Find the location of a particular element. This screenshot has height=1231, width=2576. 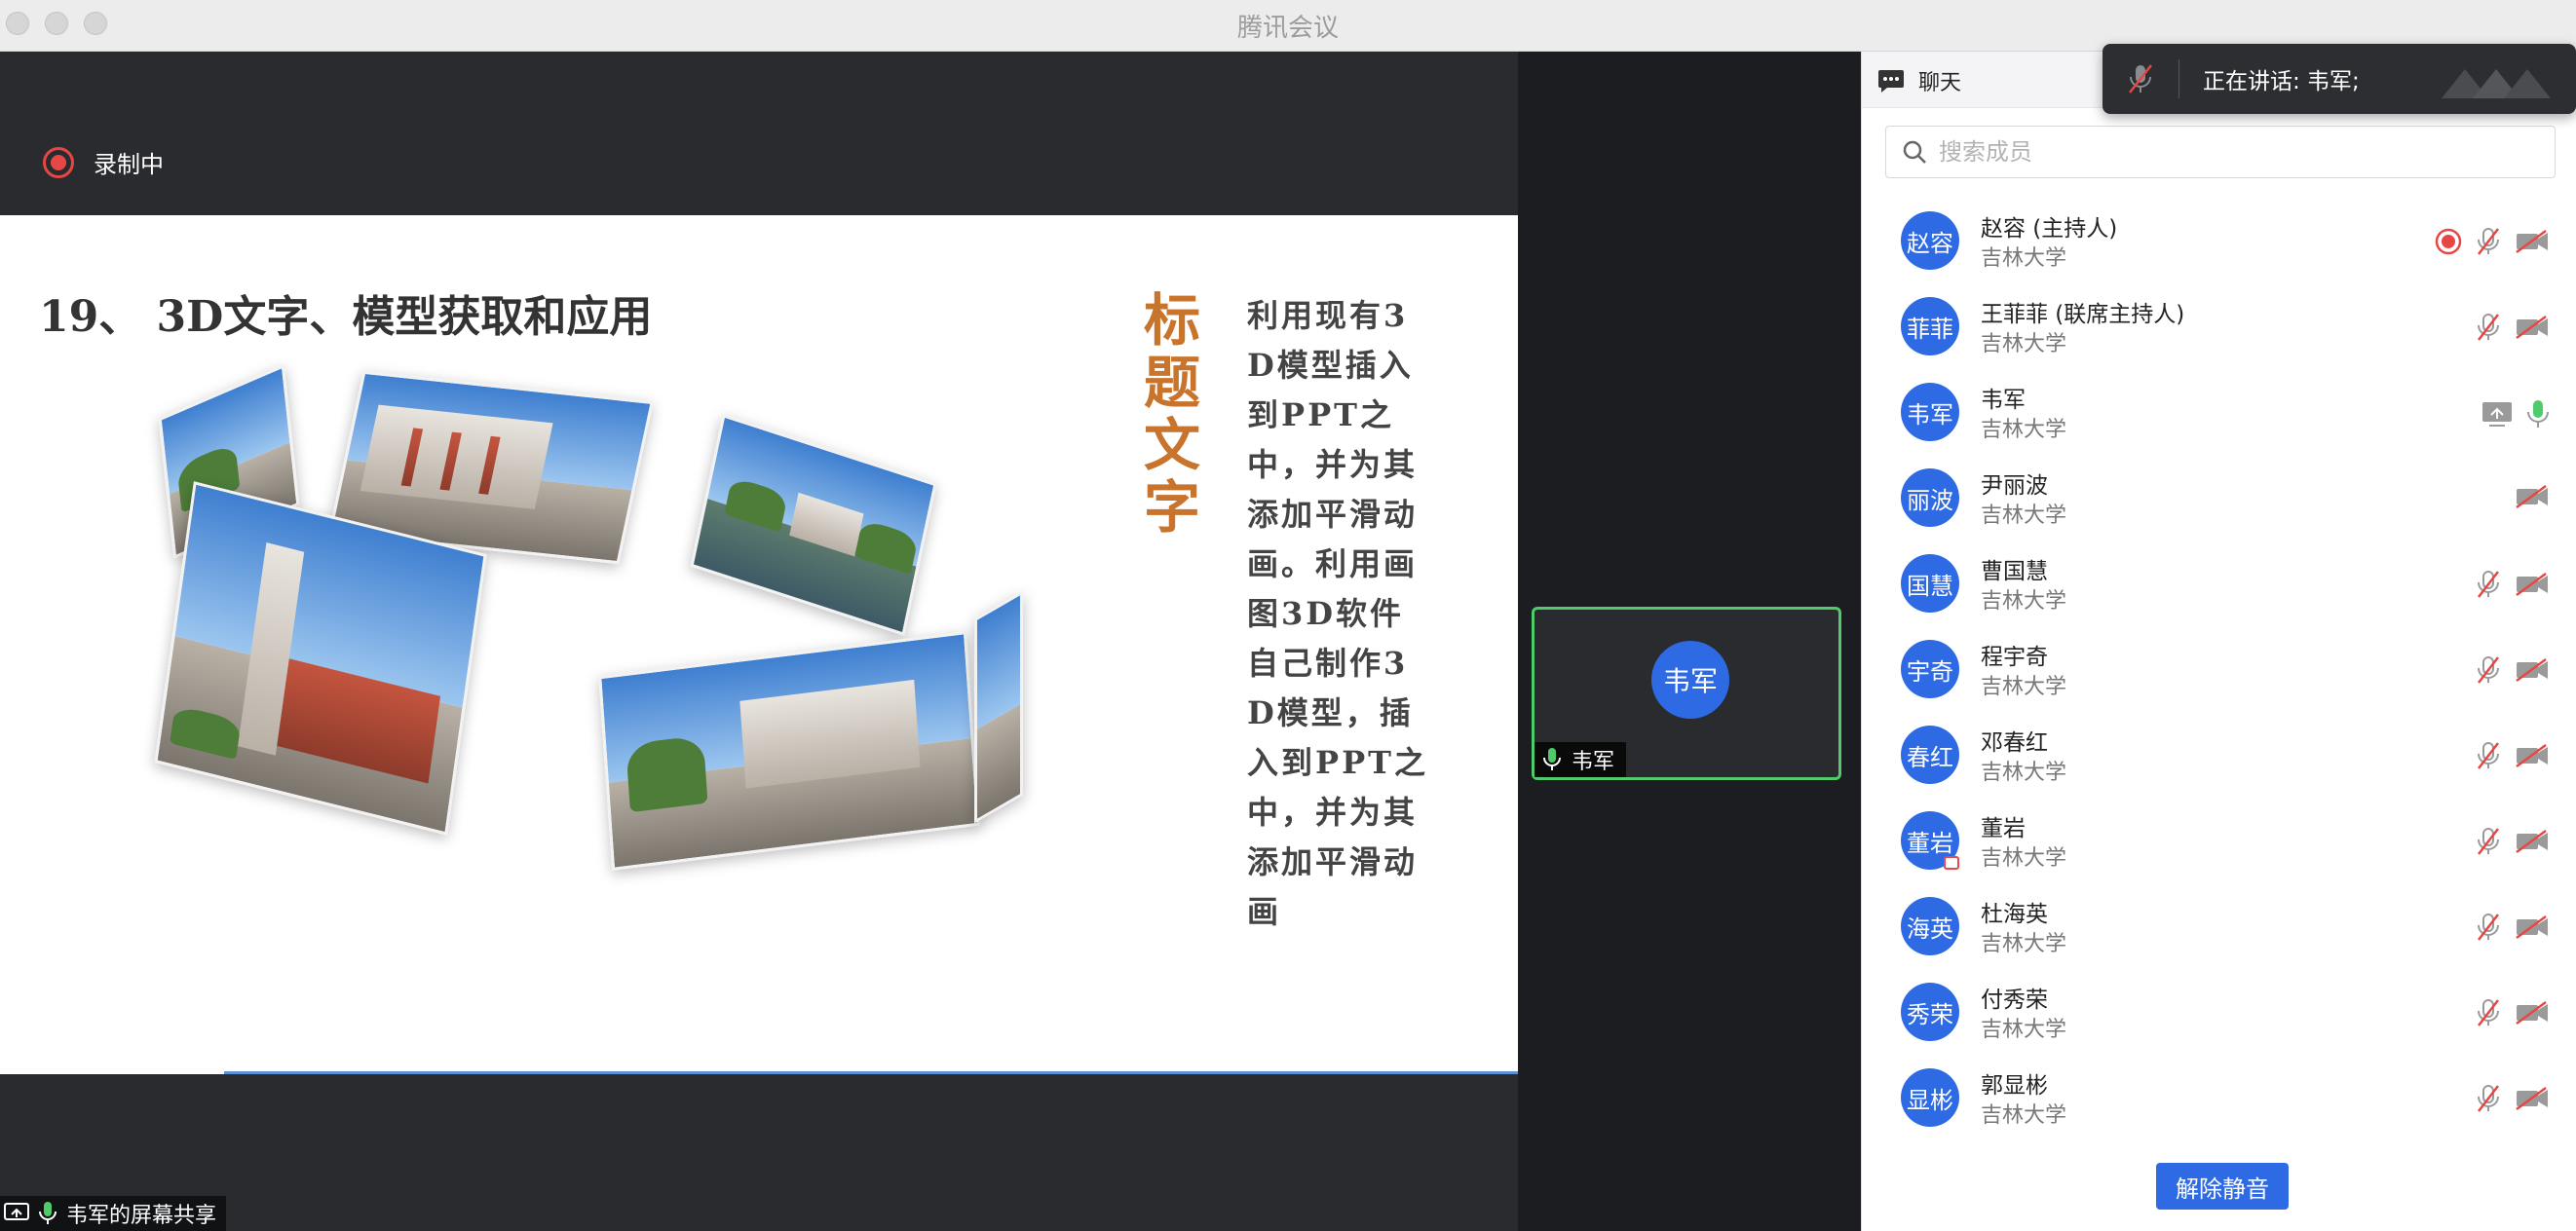

member-name: 程宇奇 is located at coordinates (2015, 657).